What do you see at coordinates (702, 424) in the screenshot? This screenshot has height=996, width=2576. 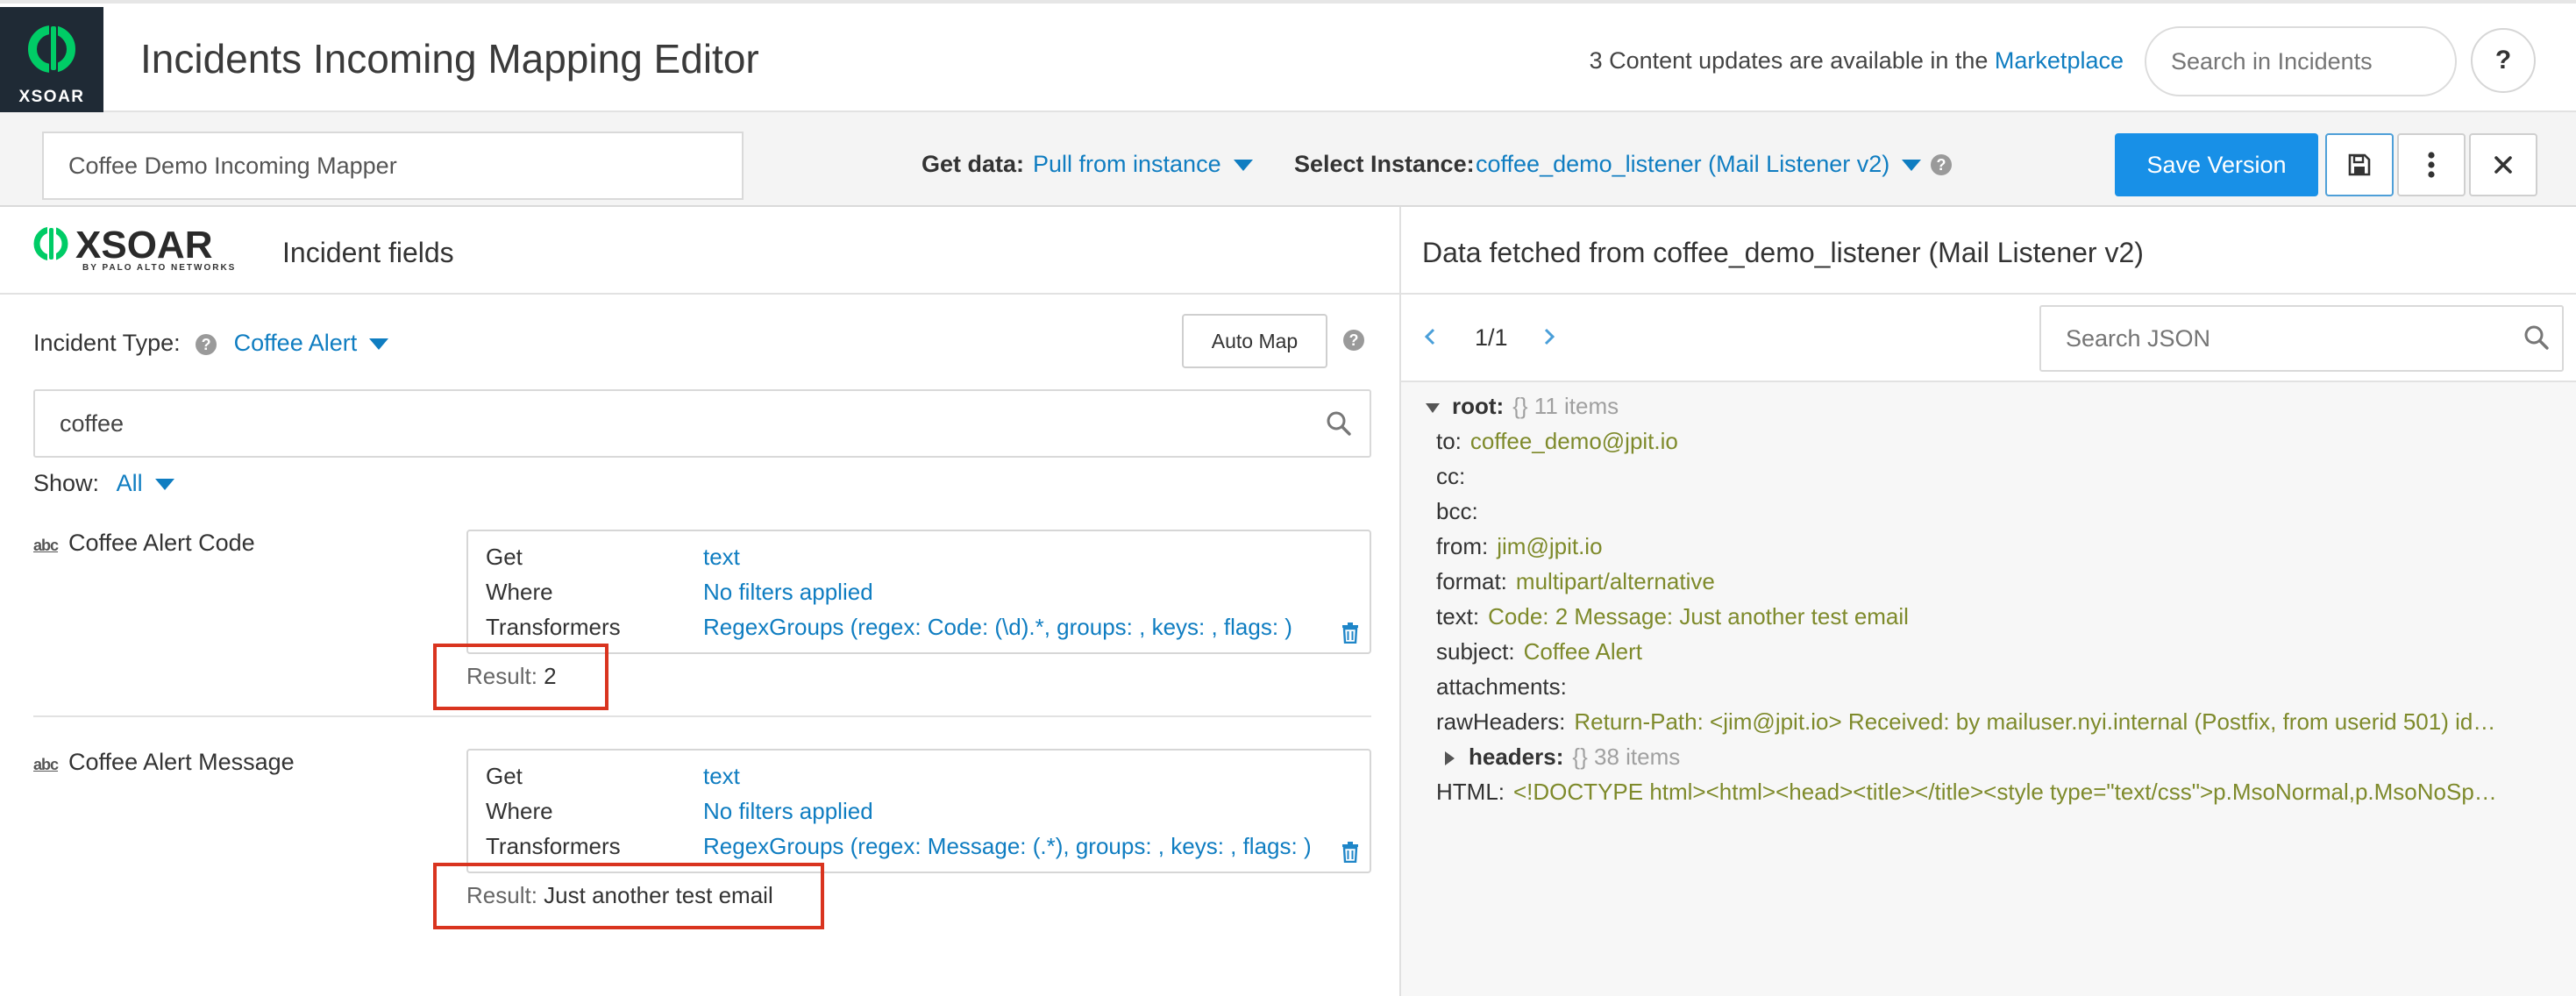 I see `field-search-input` at bounding box center [702, 424].